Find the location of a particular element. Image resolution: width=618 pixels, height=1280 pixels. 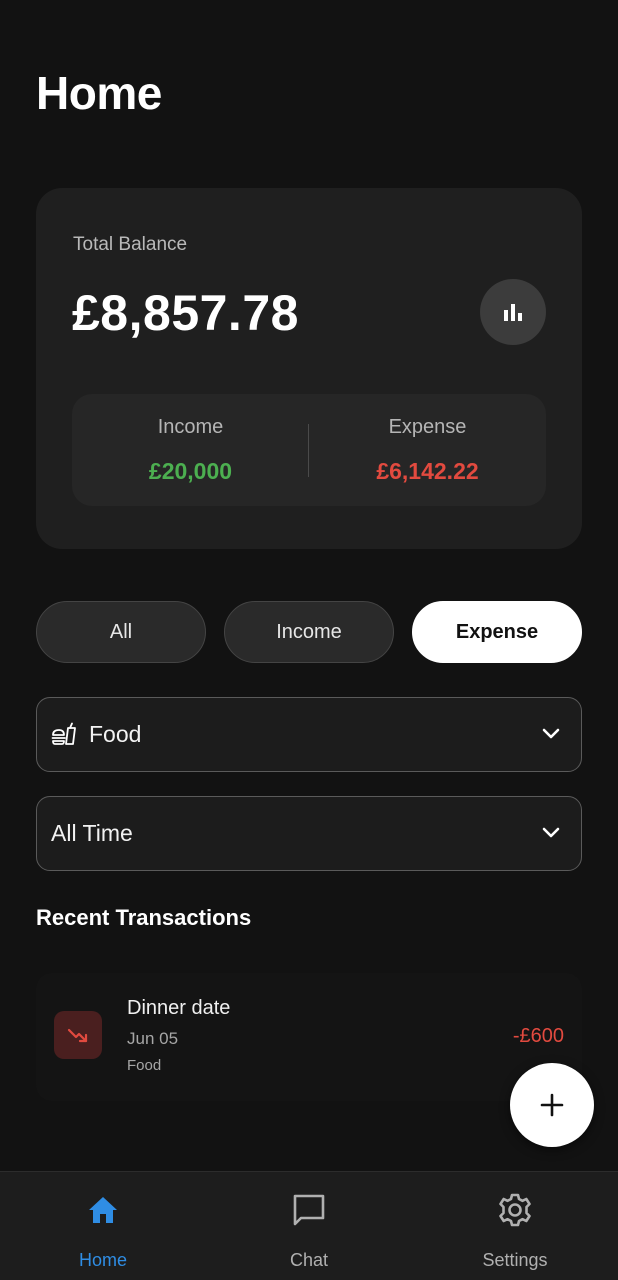

home-icon is located at coordinates (103, 1210).